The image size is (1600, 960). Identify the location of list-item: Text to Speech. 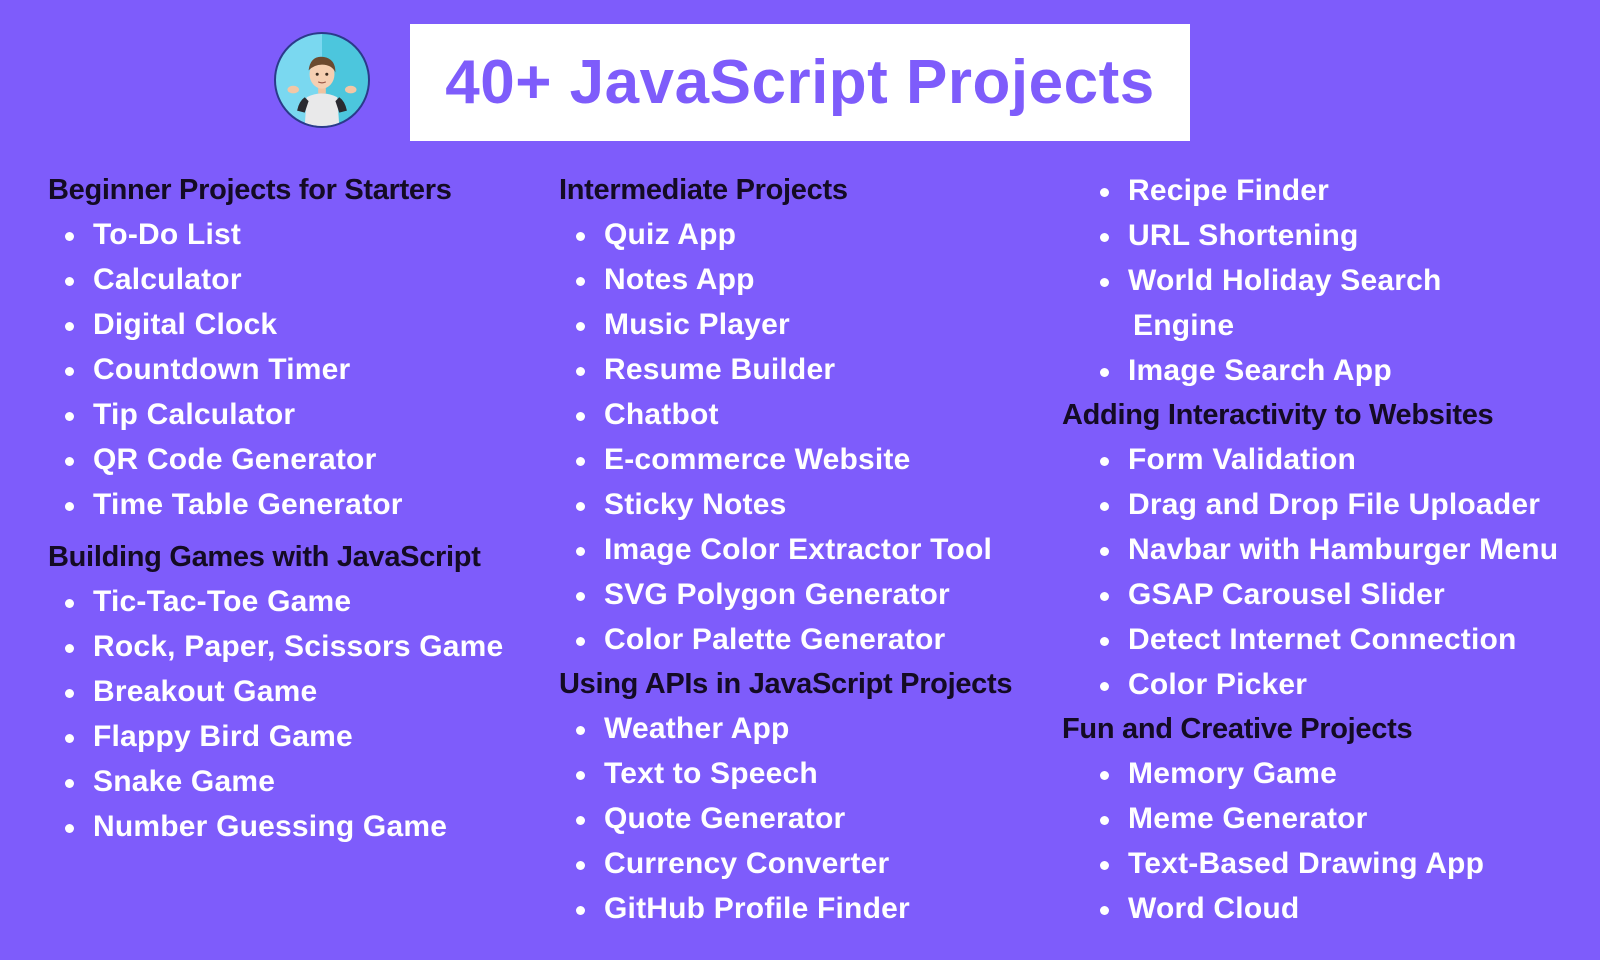
(785, 773).